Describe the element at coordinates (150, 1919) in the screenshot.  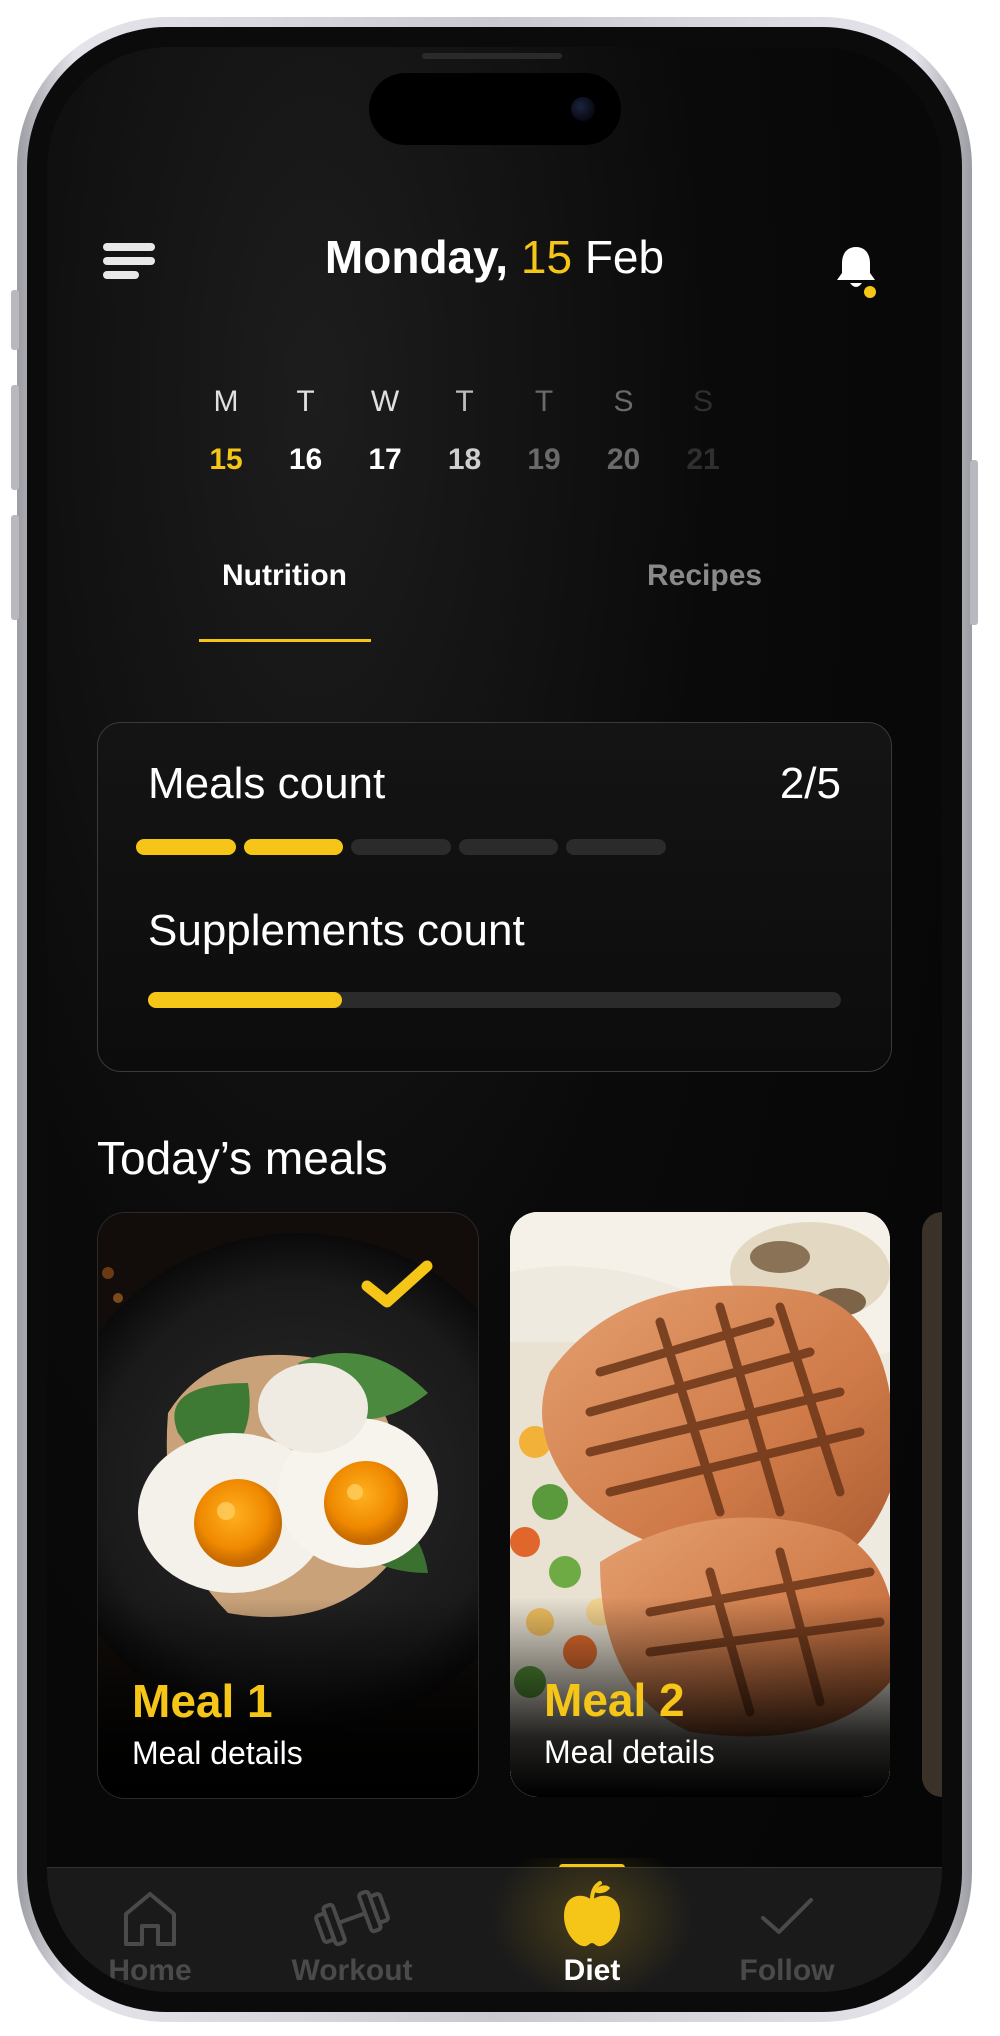
I see `home-icon` at that location.